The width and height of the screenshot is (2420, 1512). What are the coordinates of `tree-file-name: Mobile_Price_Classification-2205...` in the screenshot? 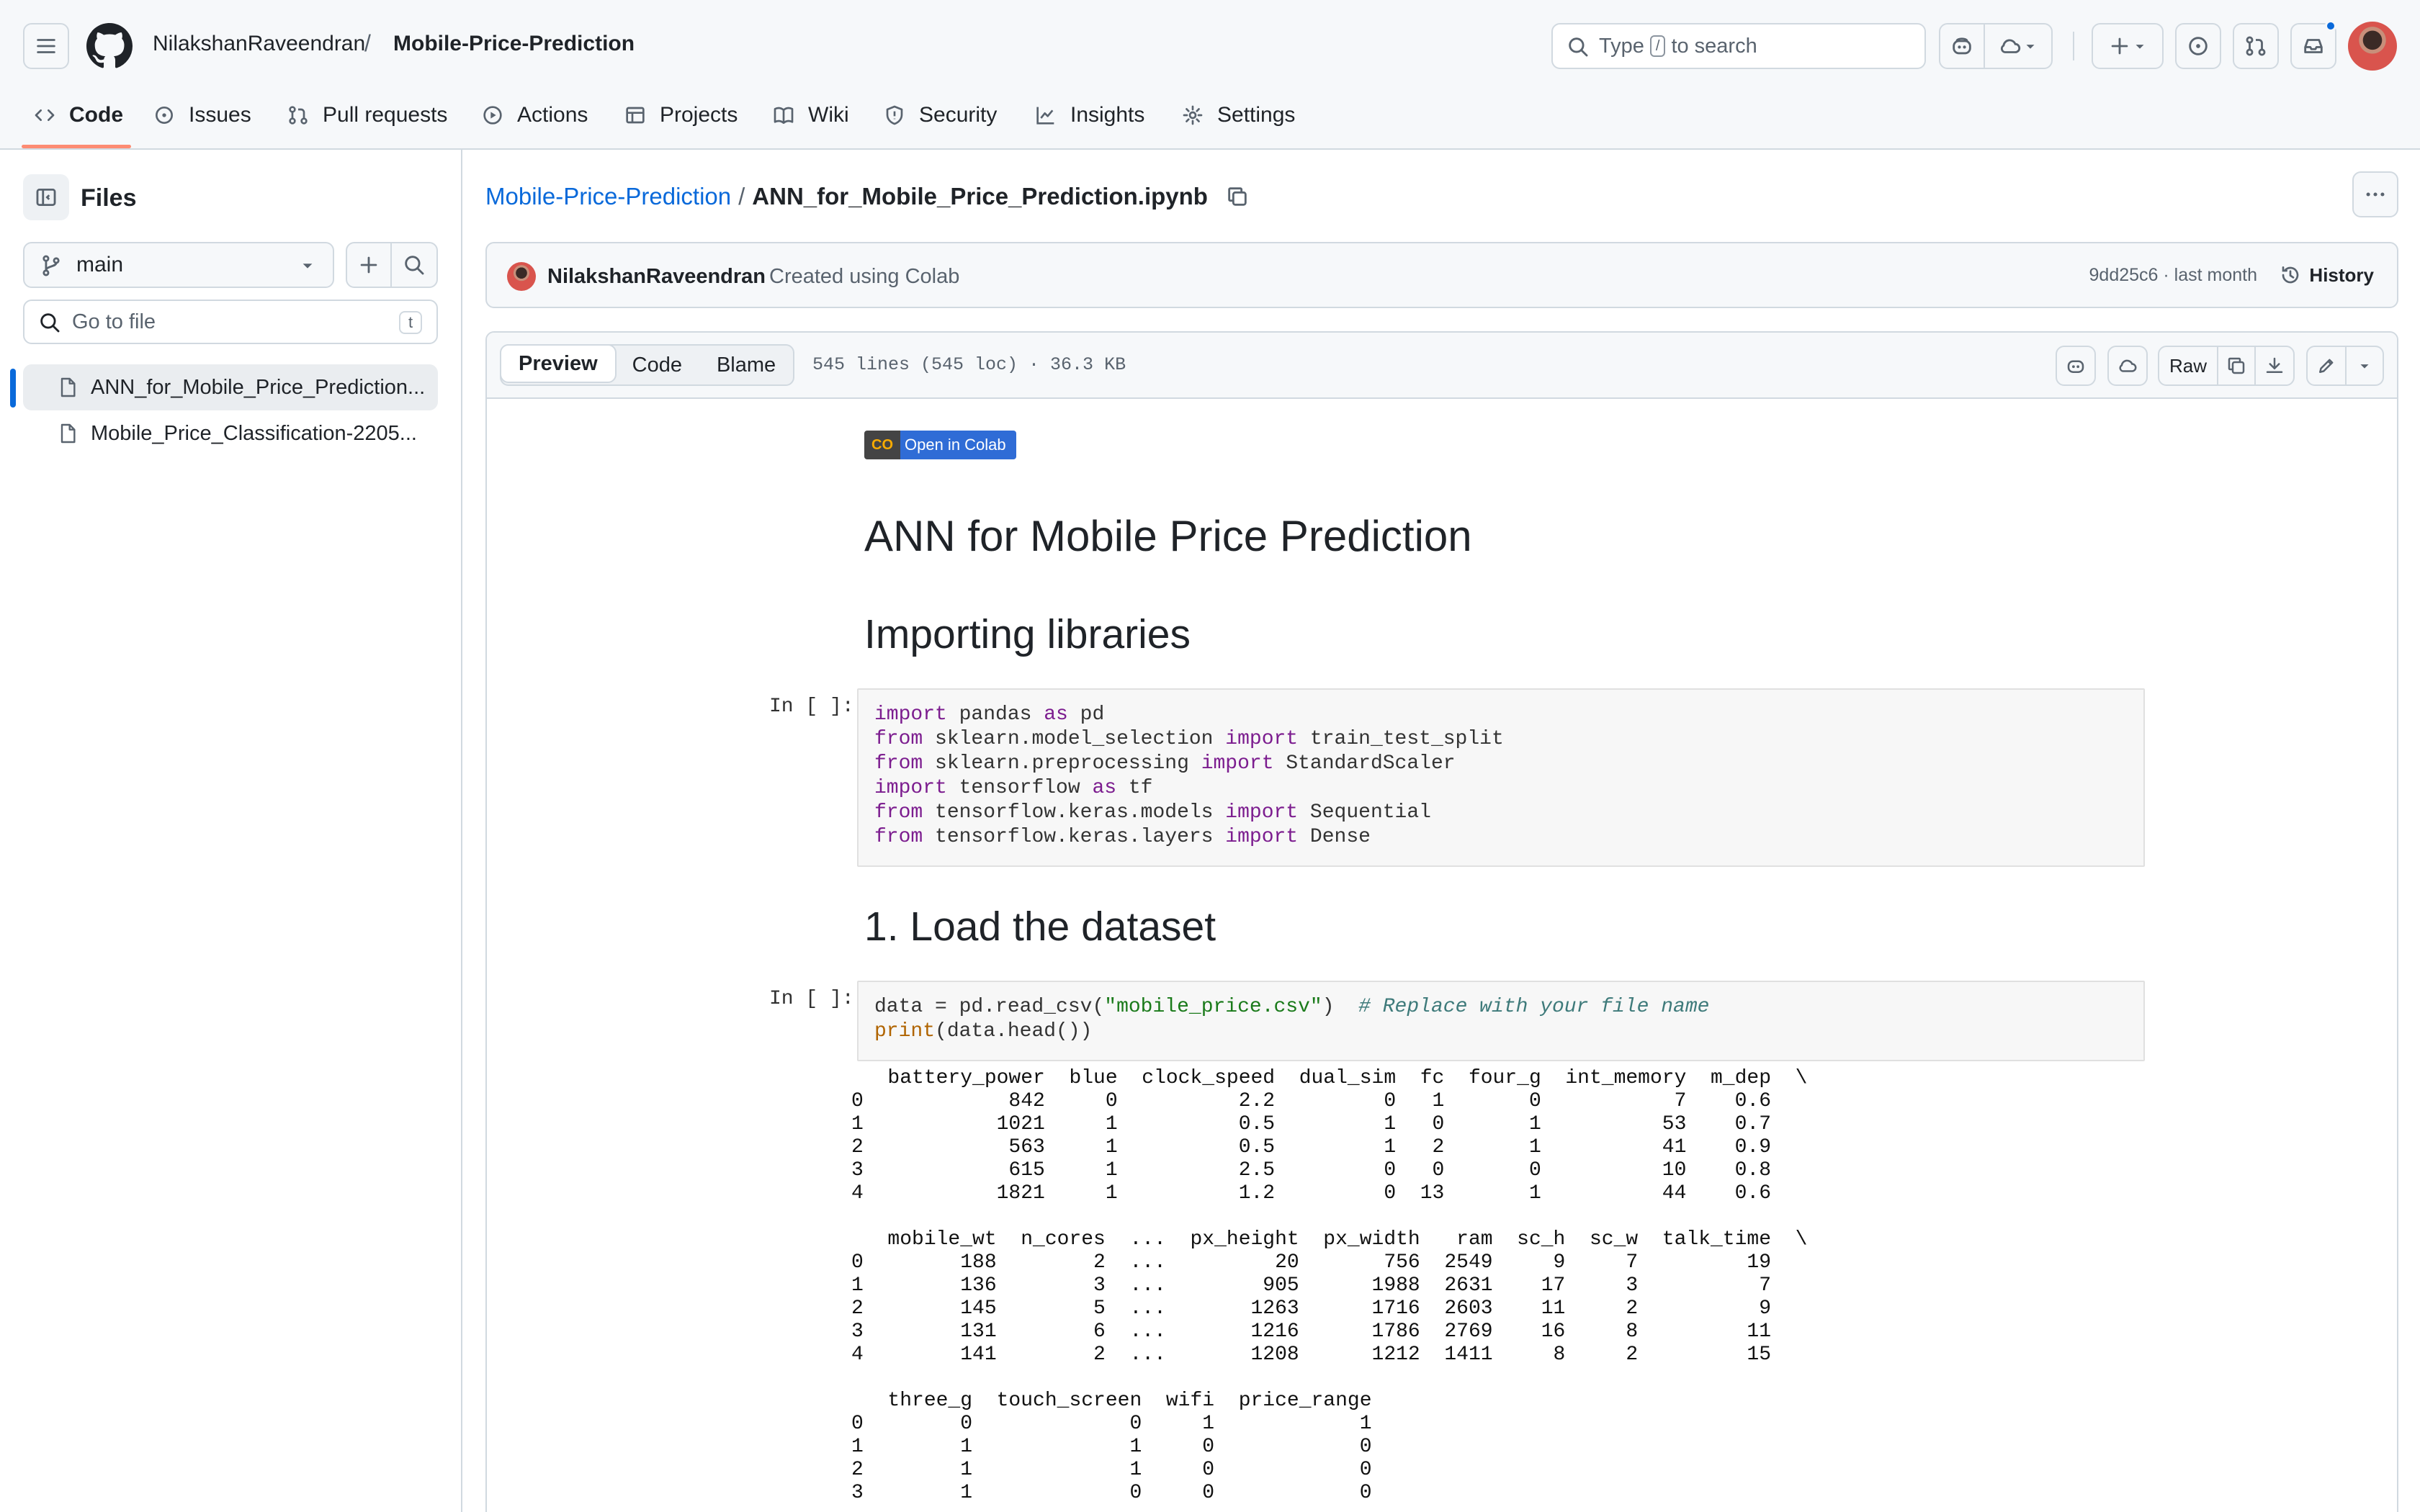 It's located at (254, 433).